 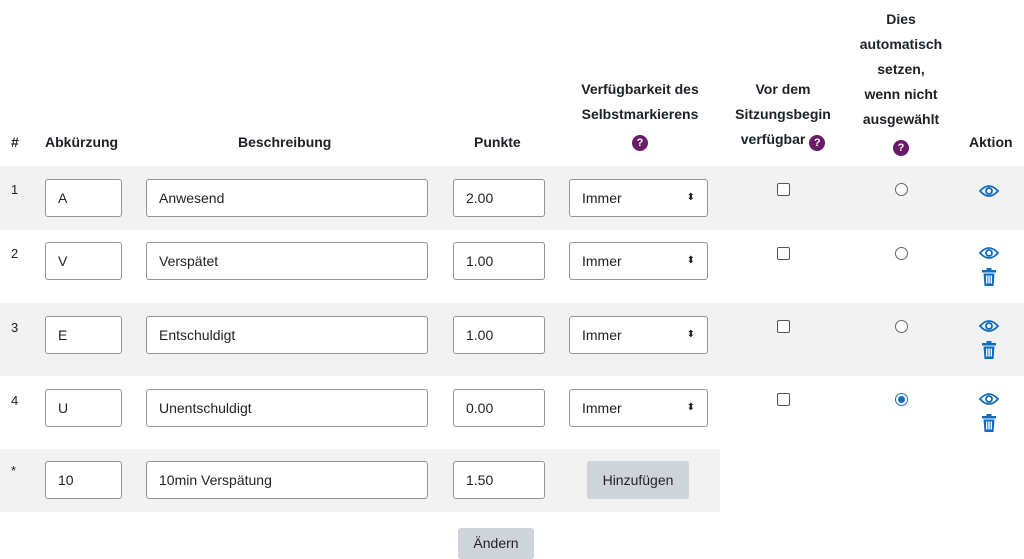 I want to click on points-input: 0.00, so click(x=499, y=408).